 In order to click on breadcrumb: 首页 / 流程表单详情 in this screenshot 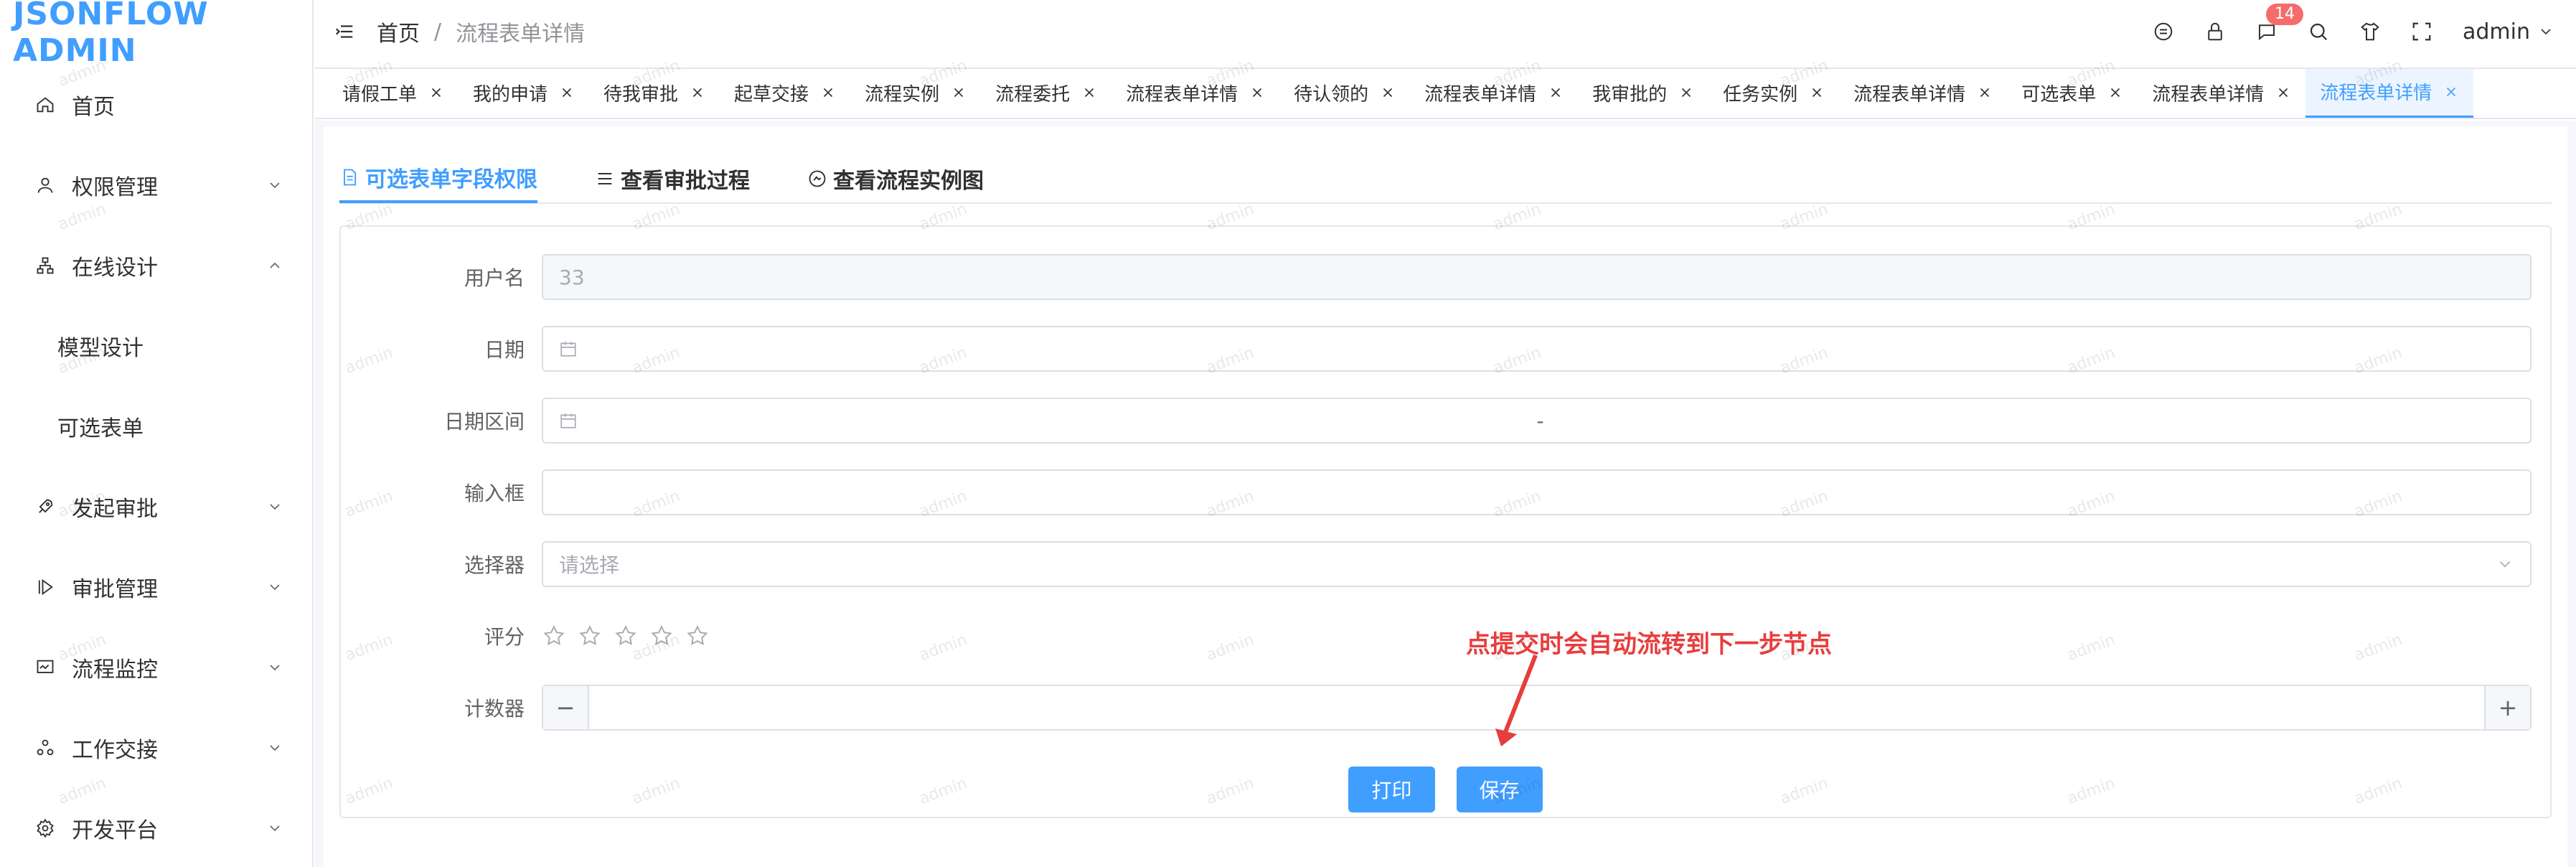, I will do `click(481, 32)`.